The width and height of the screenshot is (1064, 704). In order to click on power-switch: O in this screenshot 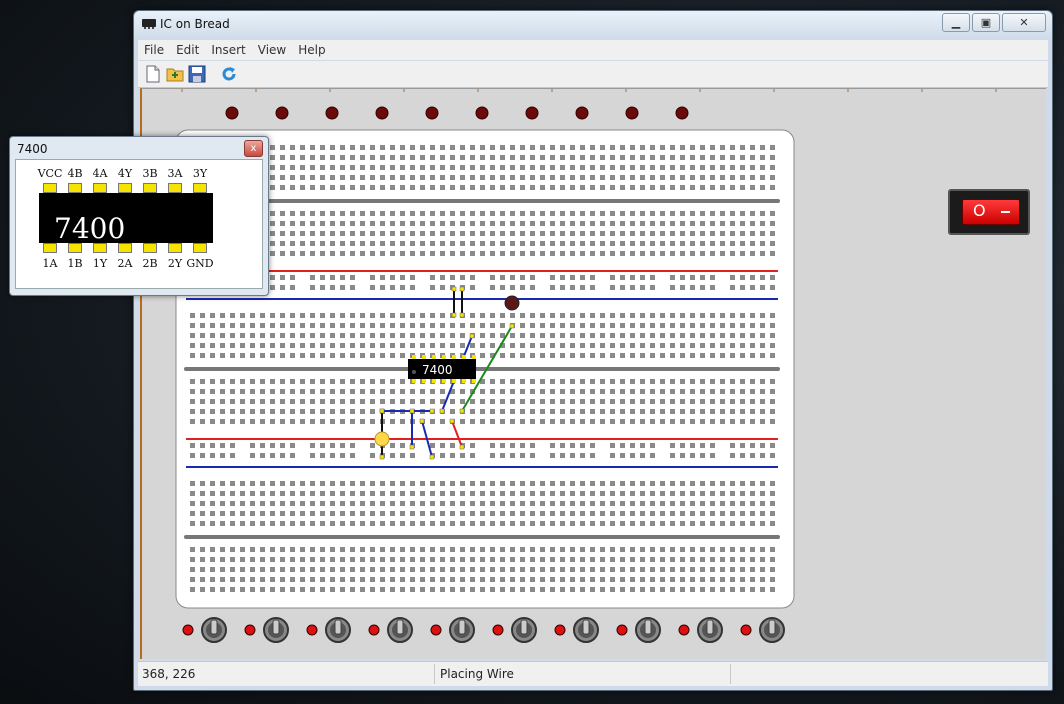, I will do `click(991, 212)`.